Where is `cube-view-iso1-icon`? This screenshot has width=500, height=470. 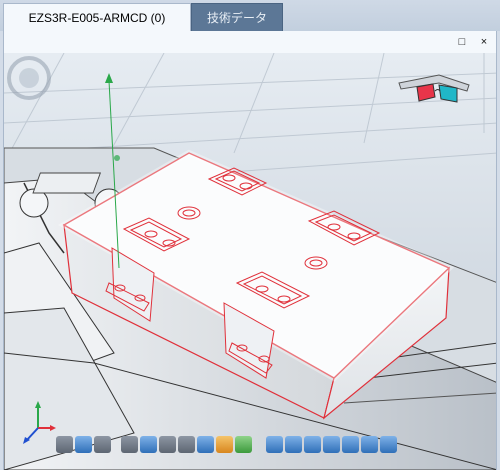 cube-view-iso1-icon is located at coordinates (331, 444).